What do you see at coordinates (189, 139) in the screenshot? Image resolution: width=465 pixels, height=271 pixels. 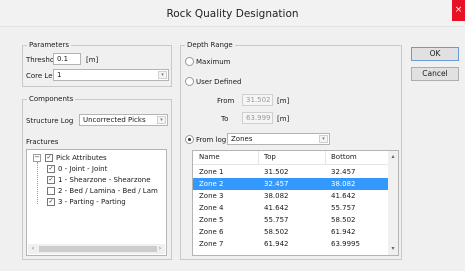 I see `from-log-radio` at bounding box center [189, 139].